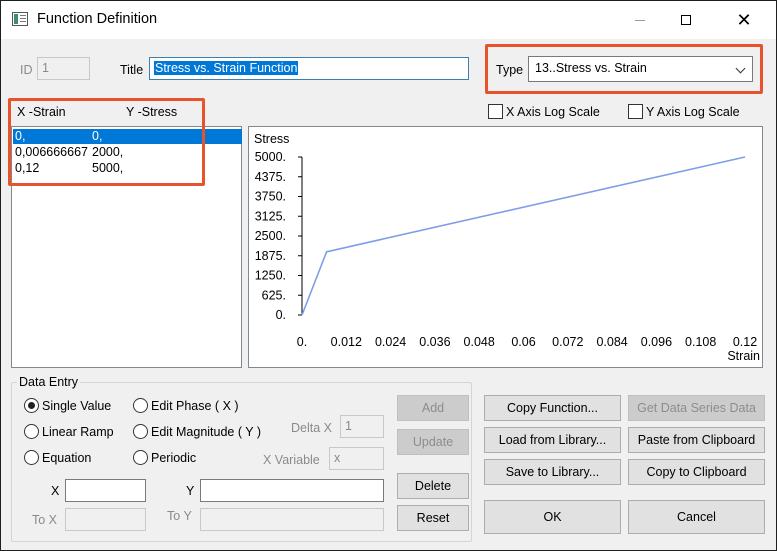 The image size is (777, 551). I want to click on chart-y-tick-label: 1250., so click(270, 276).